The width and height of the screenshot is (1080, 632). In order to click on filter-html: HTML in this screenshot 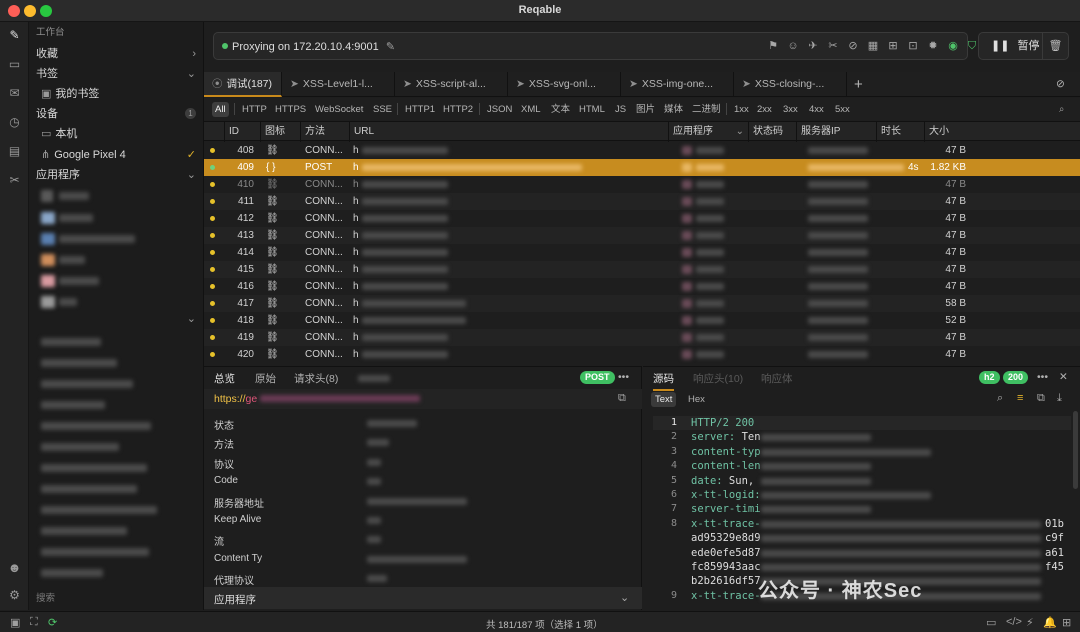, I will do `click(592, 109)`.